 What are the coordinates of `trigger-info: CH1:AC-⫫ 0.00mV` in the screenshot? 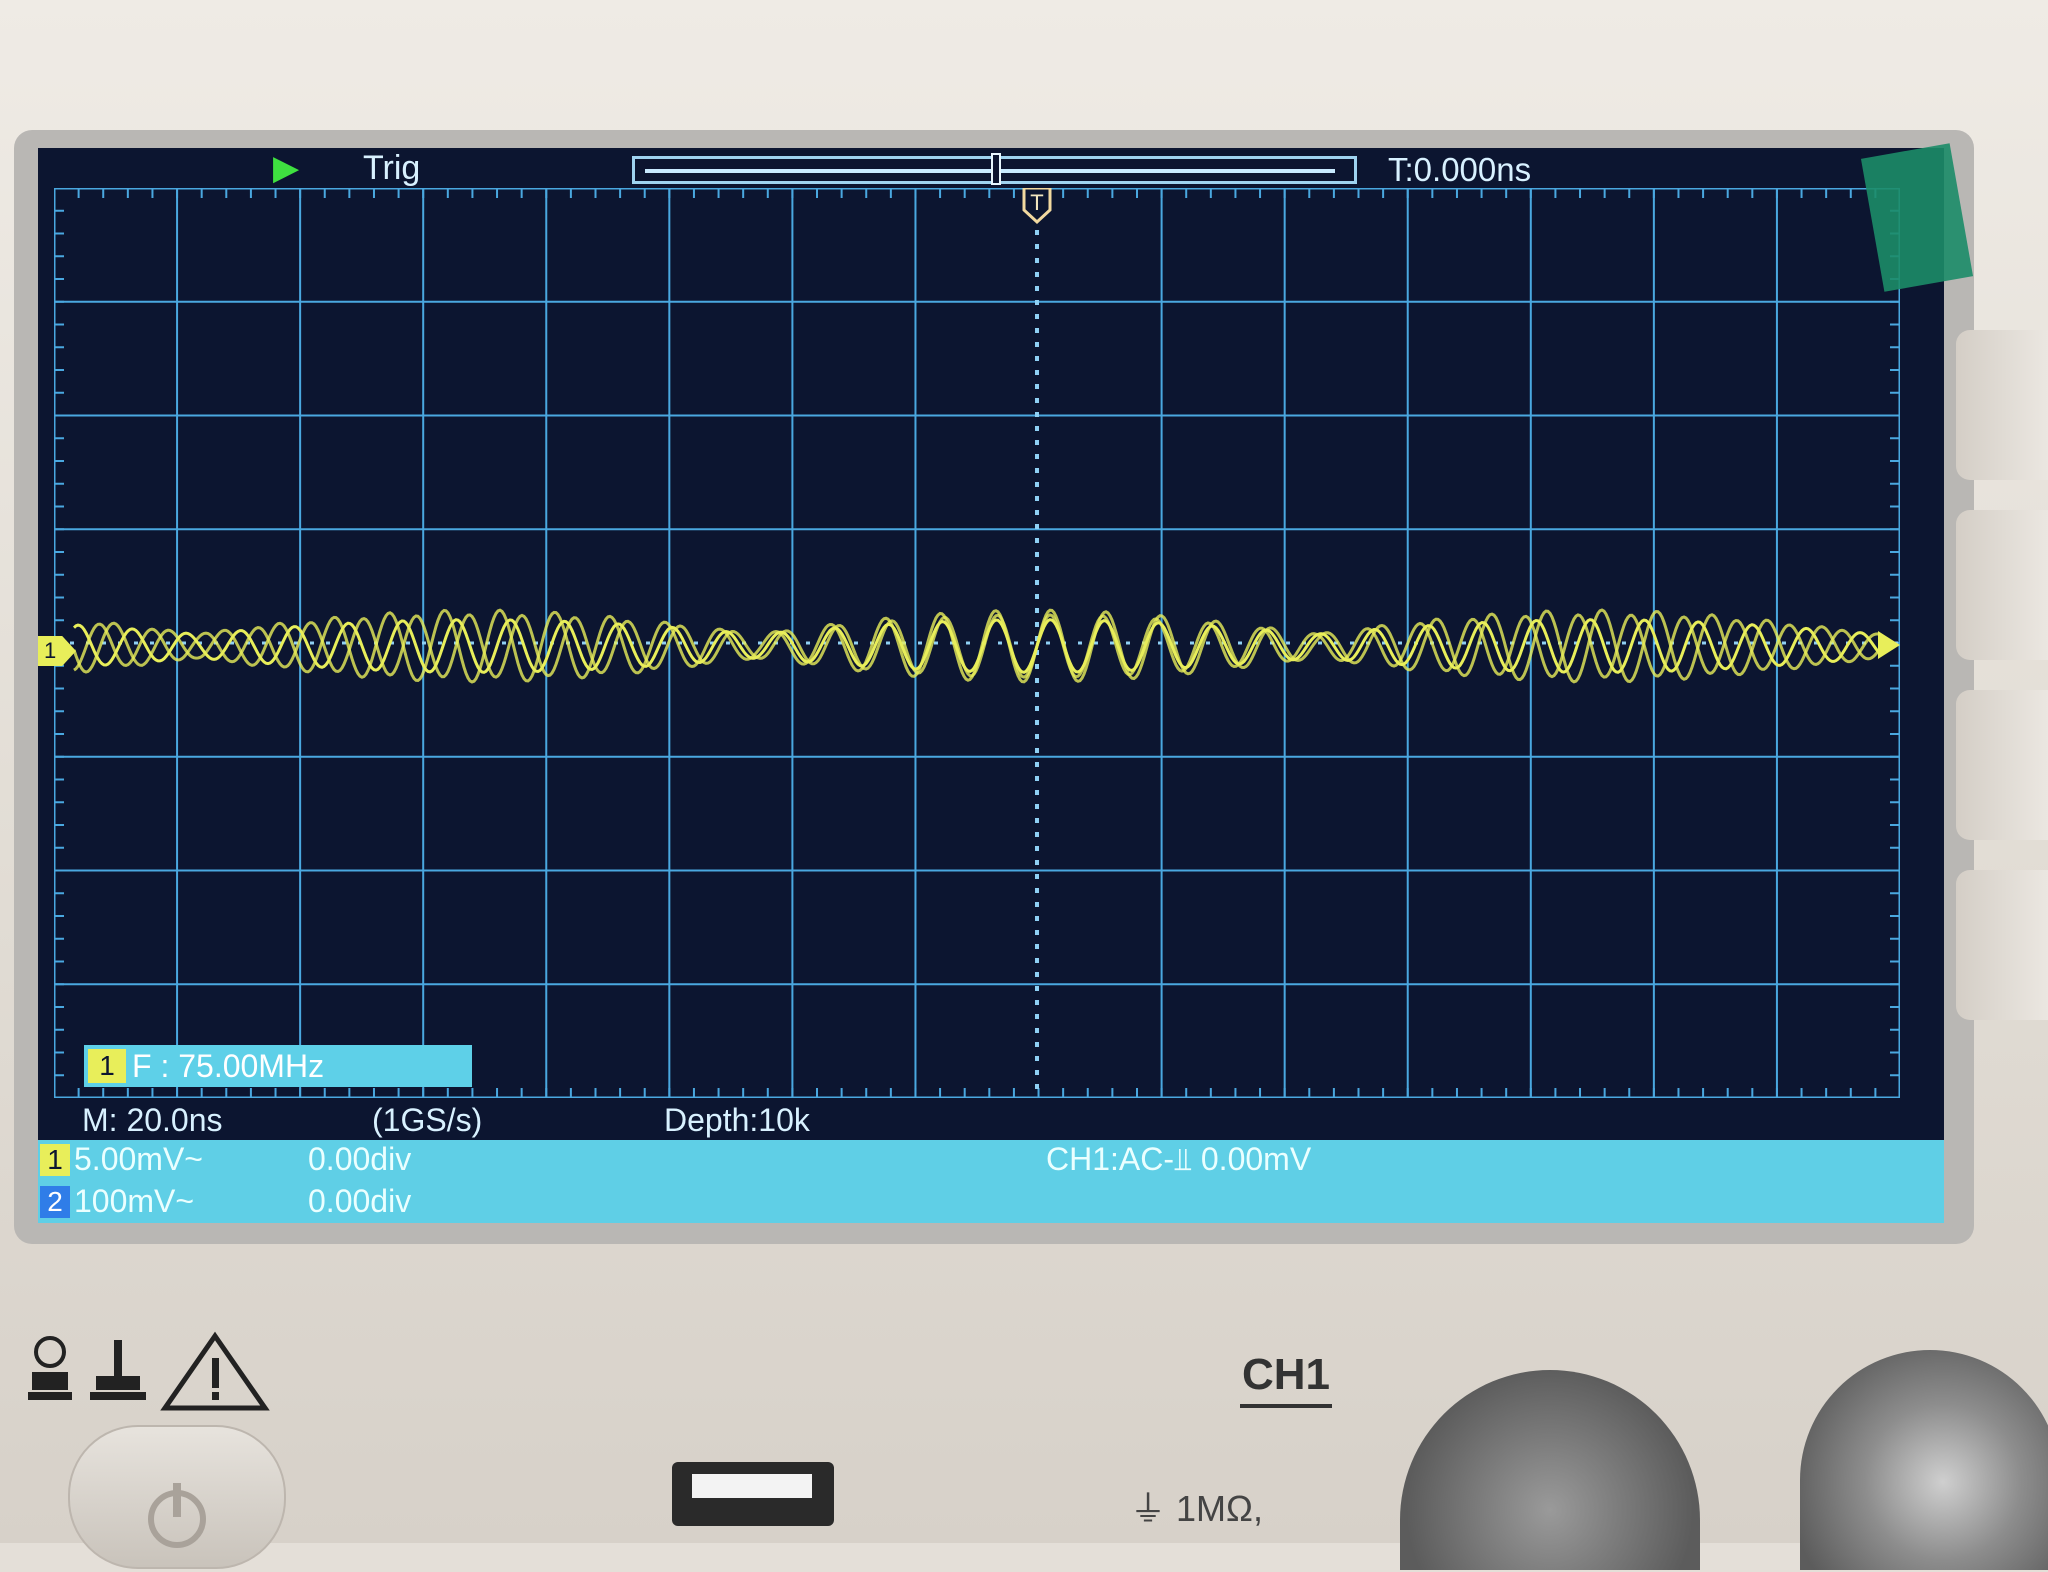 It's located at (1179, 1159).